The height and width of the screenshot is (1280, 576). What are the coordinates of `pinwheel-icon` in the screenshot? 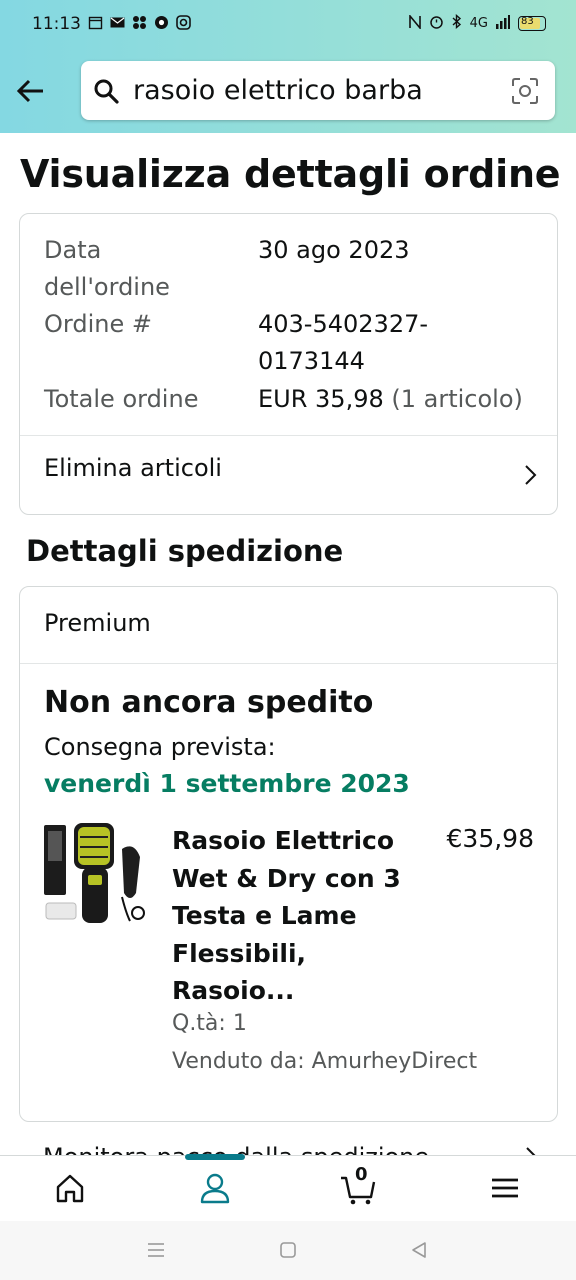 It's located at (139, 22).